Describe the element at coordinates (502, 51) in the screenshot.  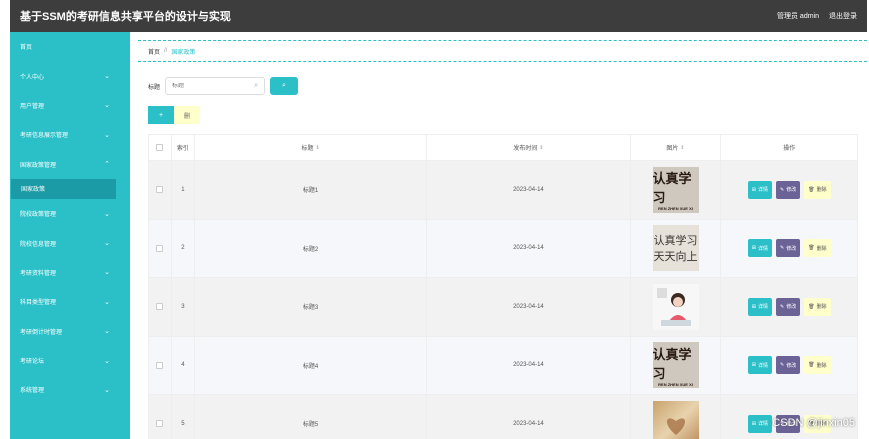
I see `breadcrumb: 首页 // 国家政策` at that location.